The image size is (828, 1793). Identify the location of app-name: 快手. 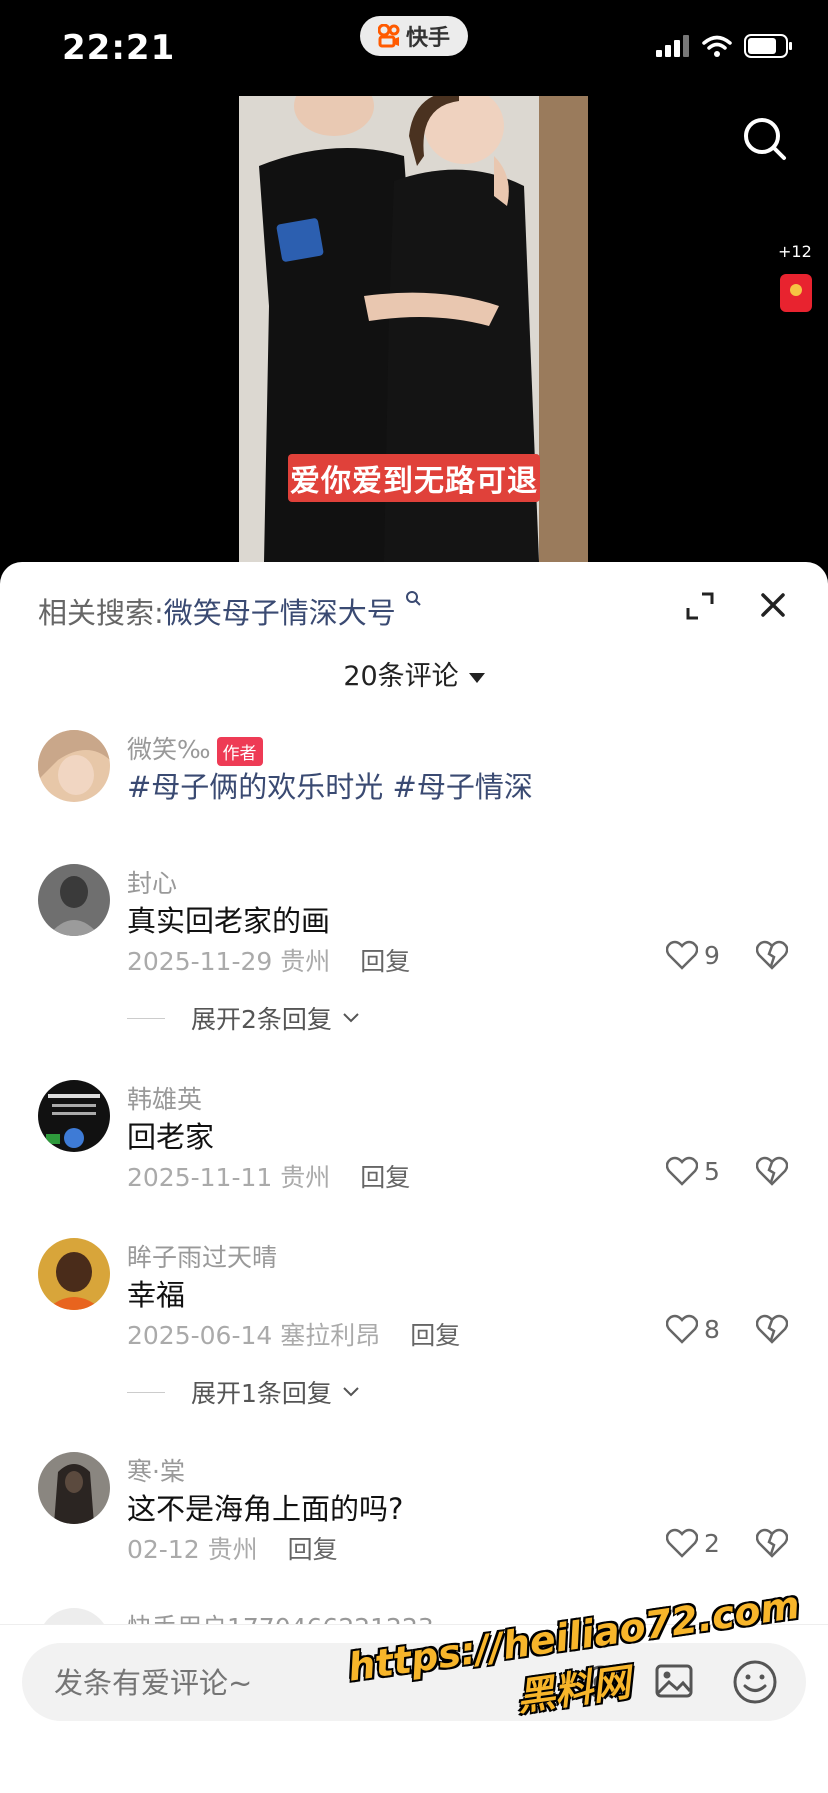
(427, 38).